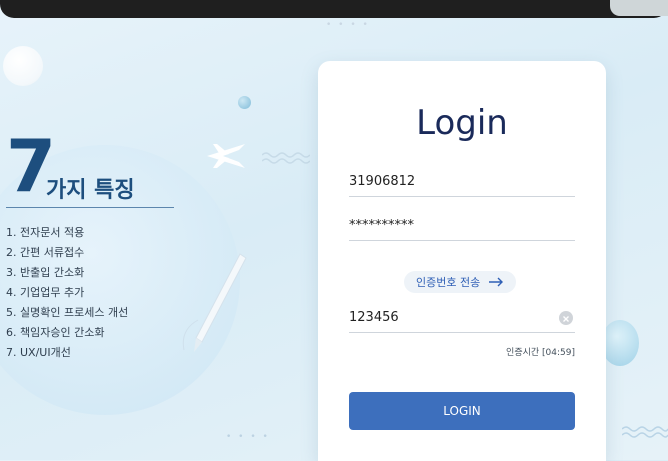  What do you see at coordinates (348, 25) in the screenshot?
I see `decorative-dots: • • • •` at bounding box center [348, 25].